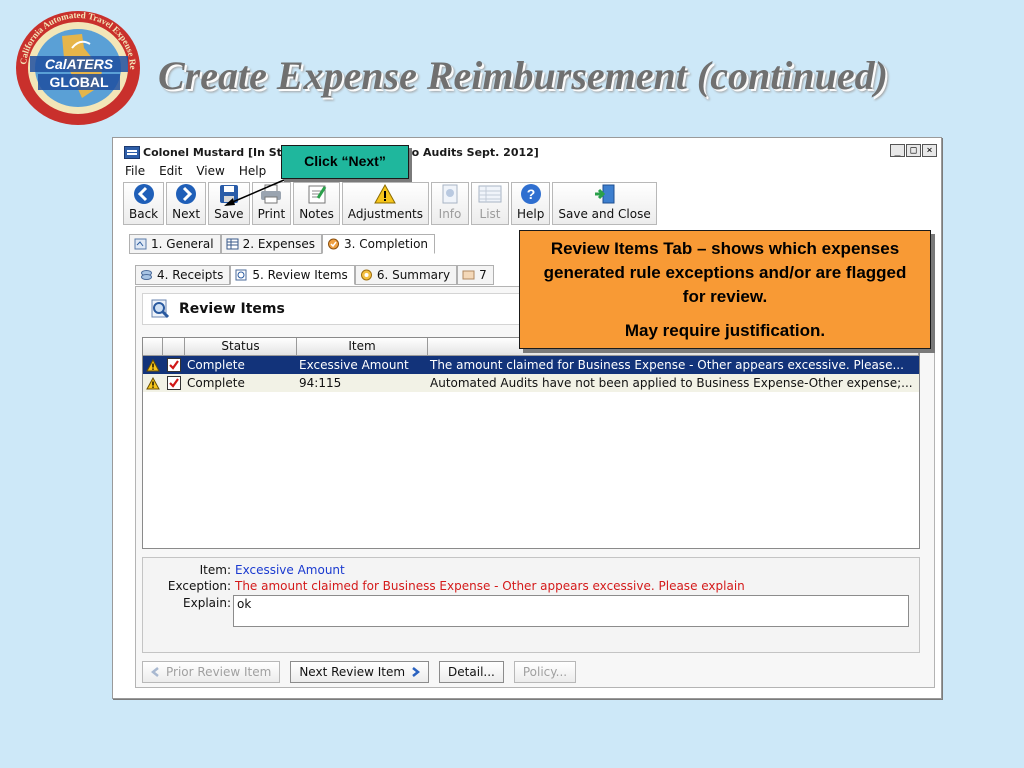  I want to click on tab-seven: 7, so click(475, 275).